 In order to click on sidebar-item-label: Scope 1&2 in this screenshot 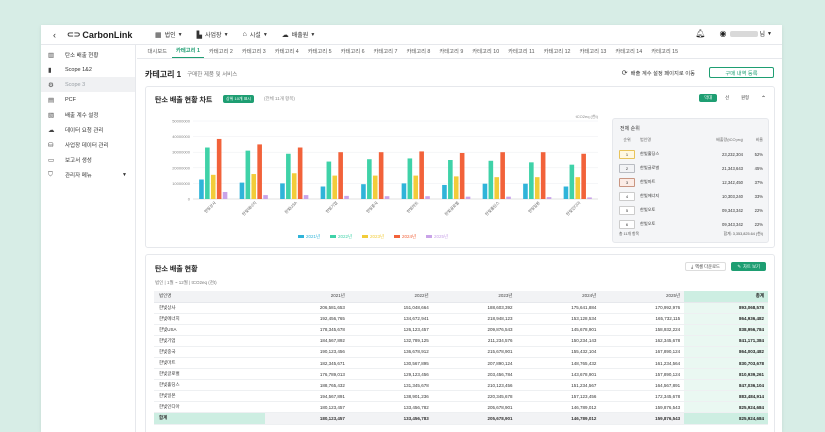, I will do `click(78, 69)`.